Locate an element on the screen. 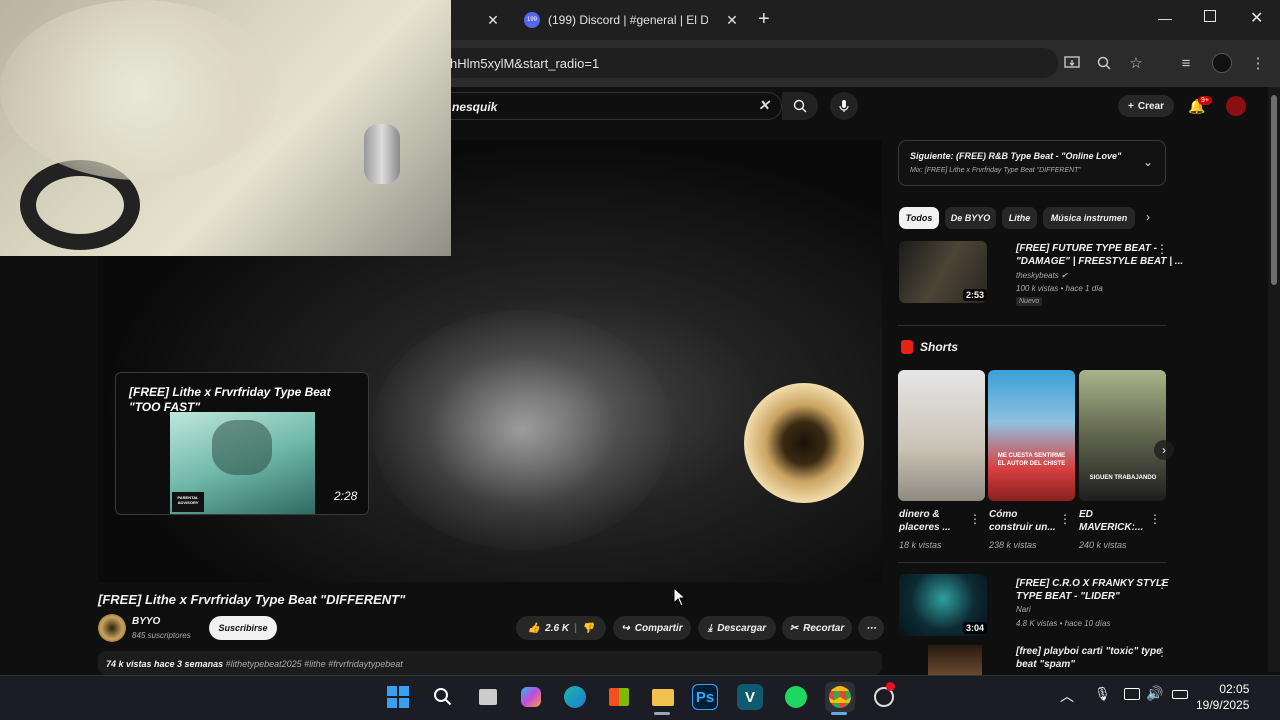 Image resolution: width=1280 pixels, height=720 pixels. like-count: 2.6 K is located at coordinates (557, 628).